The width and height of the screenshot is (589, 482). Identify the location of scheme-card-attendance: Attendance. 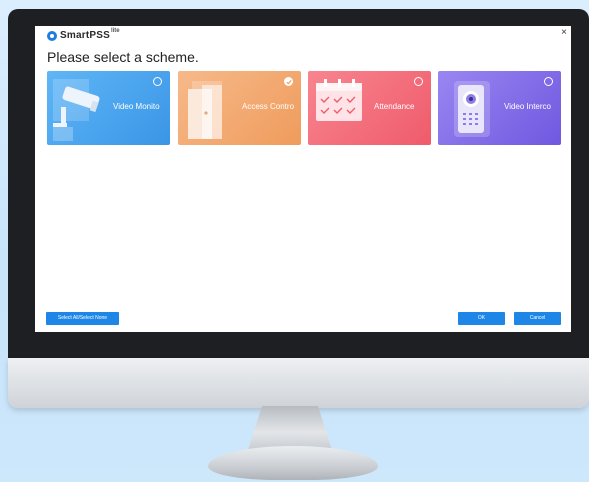
(369, 108).